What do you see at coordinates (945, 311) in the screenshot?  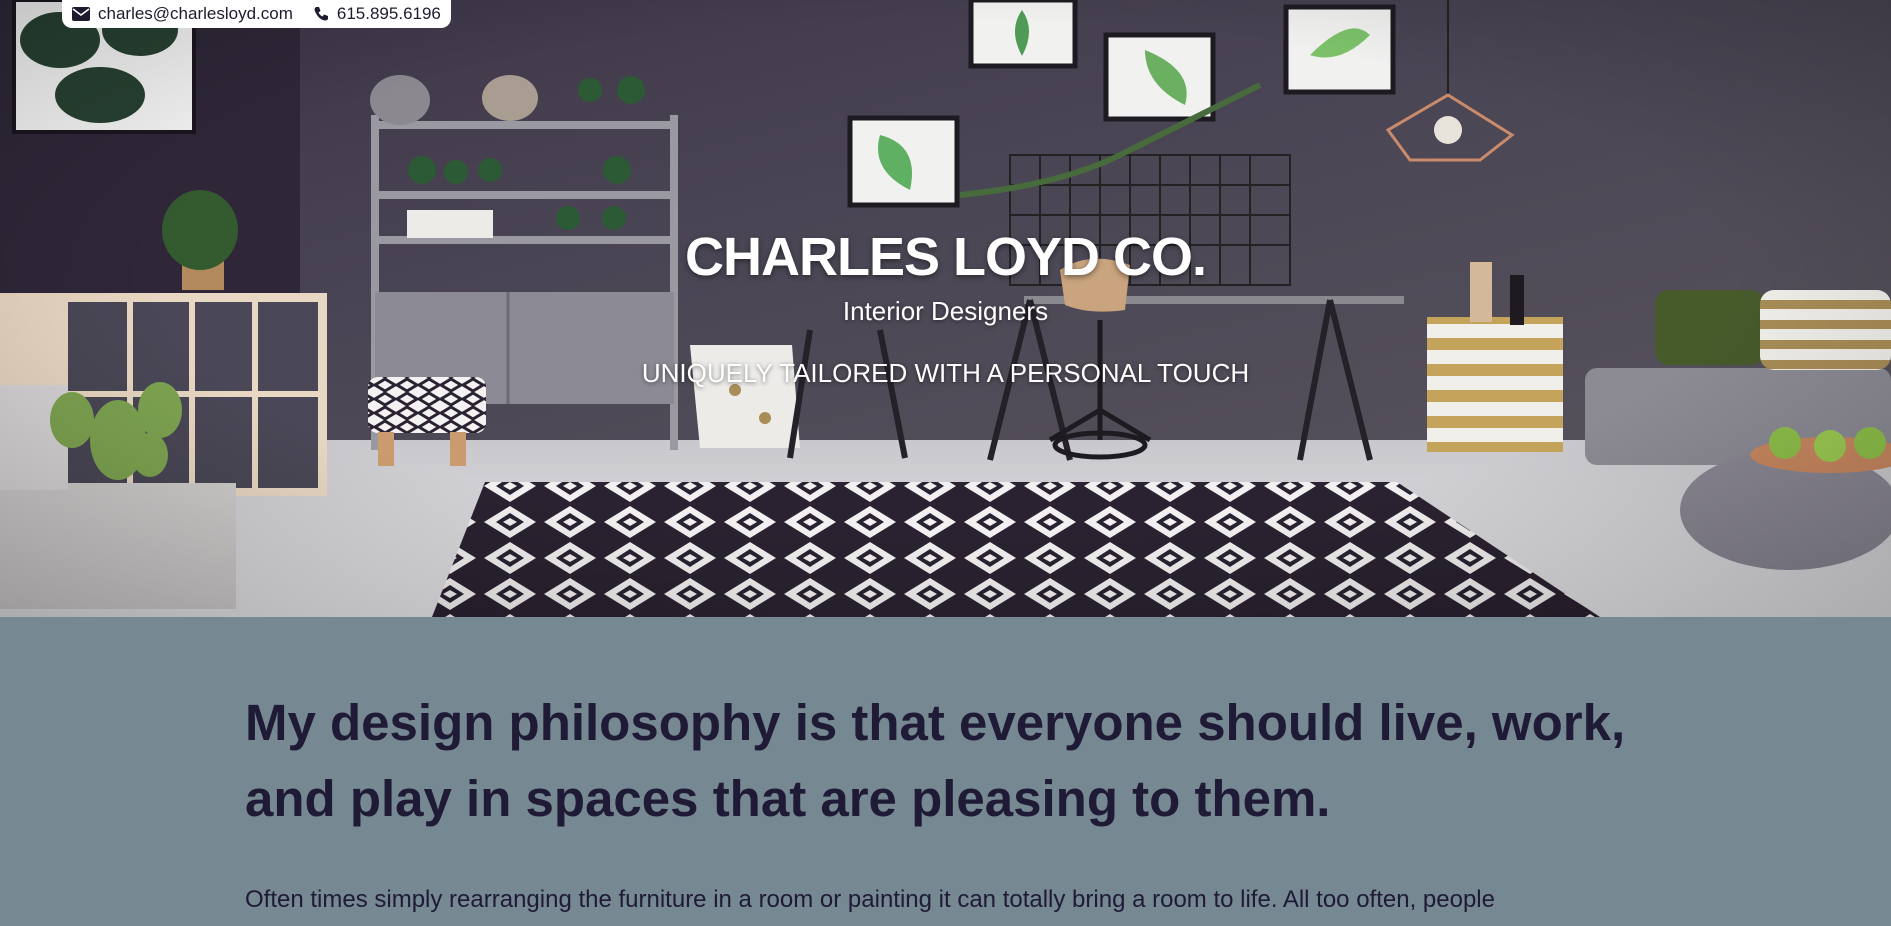 I see `site-subtitle: Interior Designers` at bounding box center [945, 311].